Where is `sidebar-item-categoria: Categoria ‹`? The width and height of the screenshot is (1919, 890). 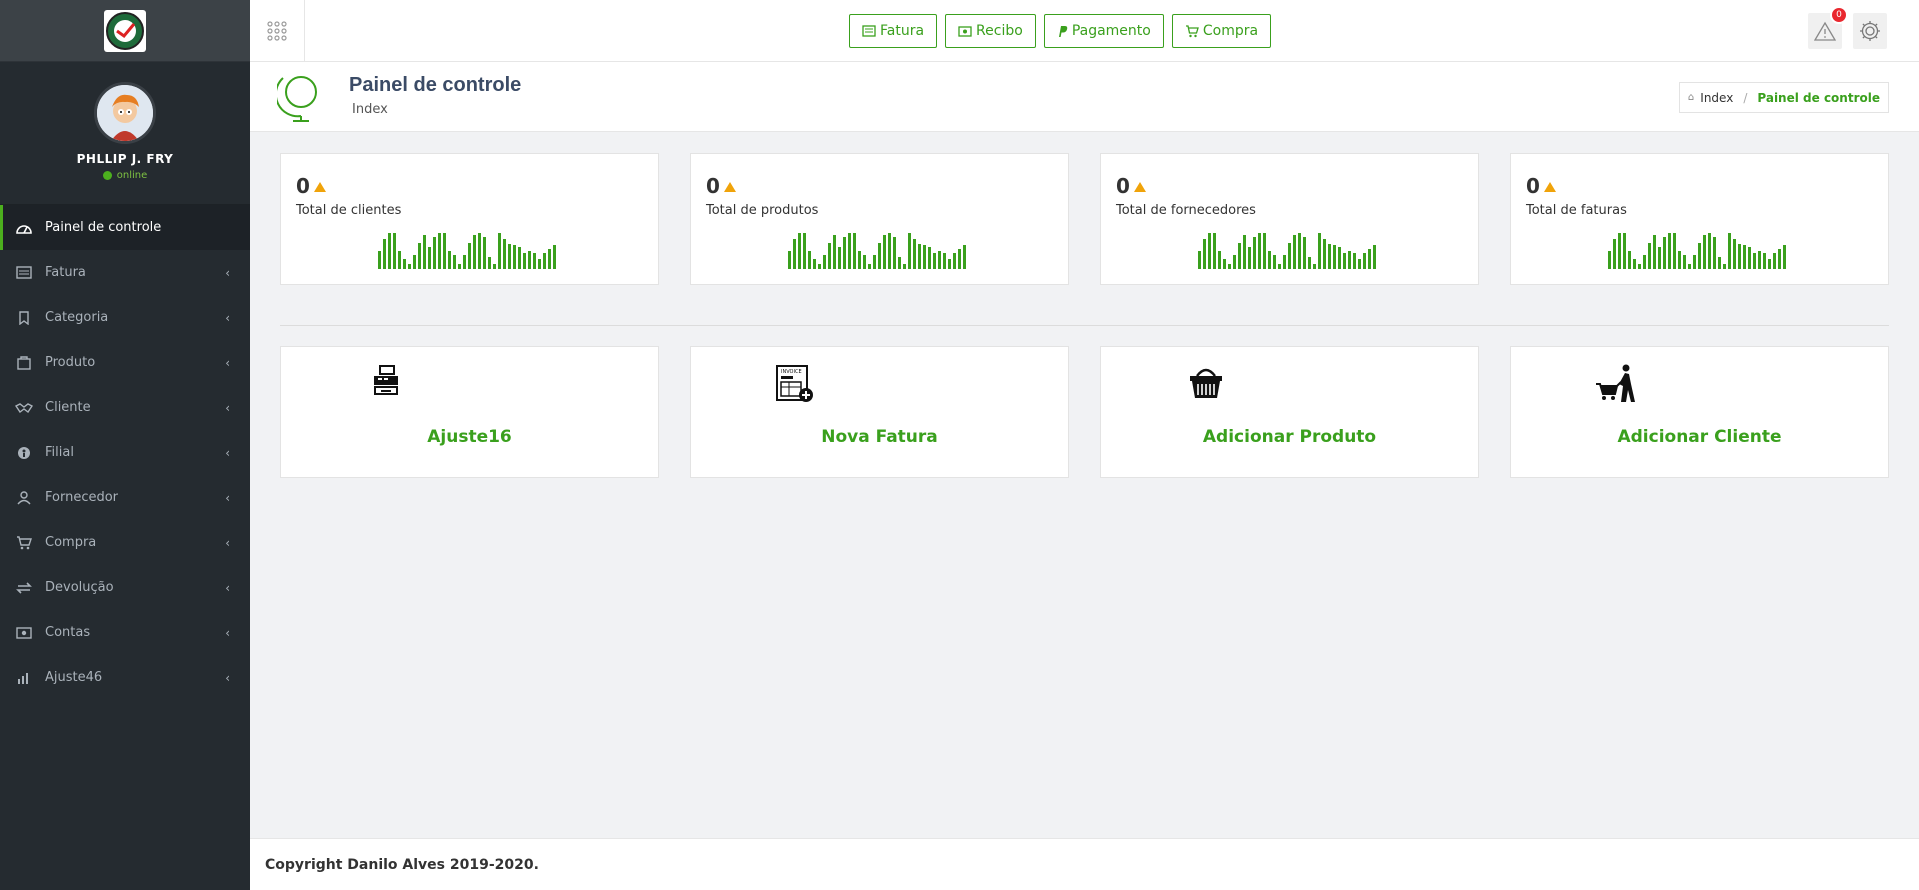 sidebar-item-categoria: Categoria ‹ is located at coordinates (125, 317).